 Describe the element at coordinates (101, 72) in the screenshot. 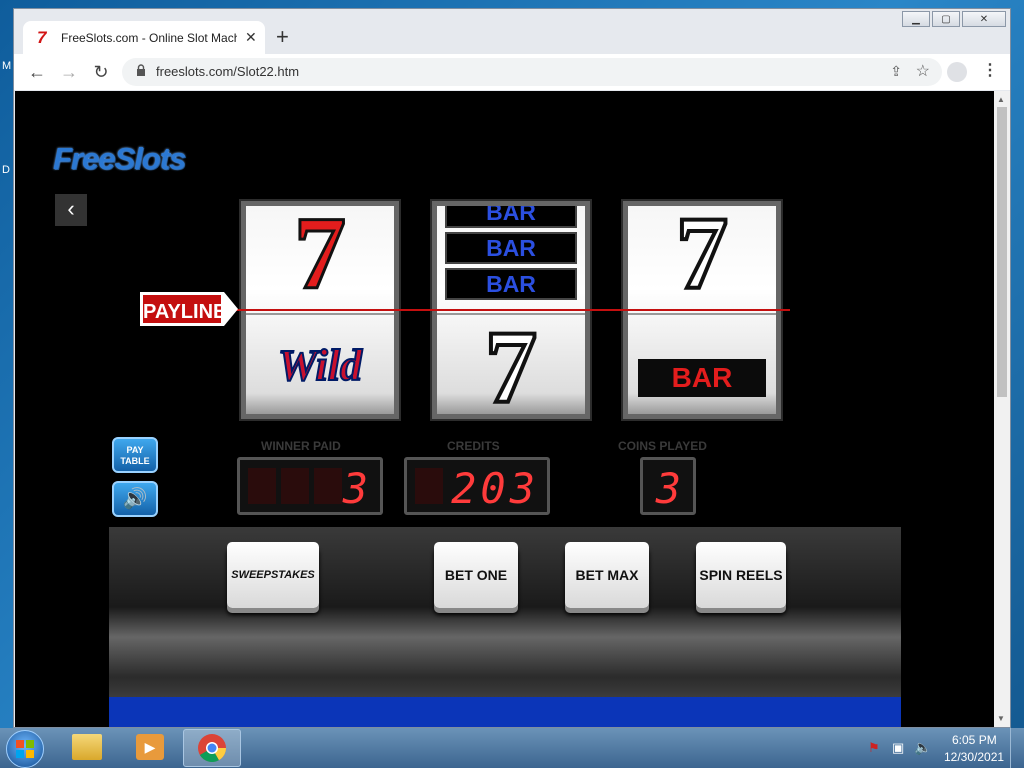

I see `reload-icon: ↻` at that location.